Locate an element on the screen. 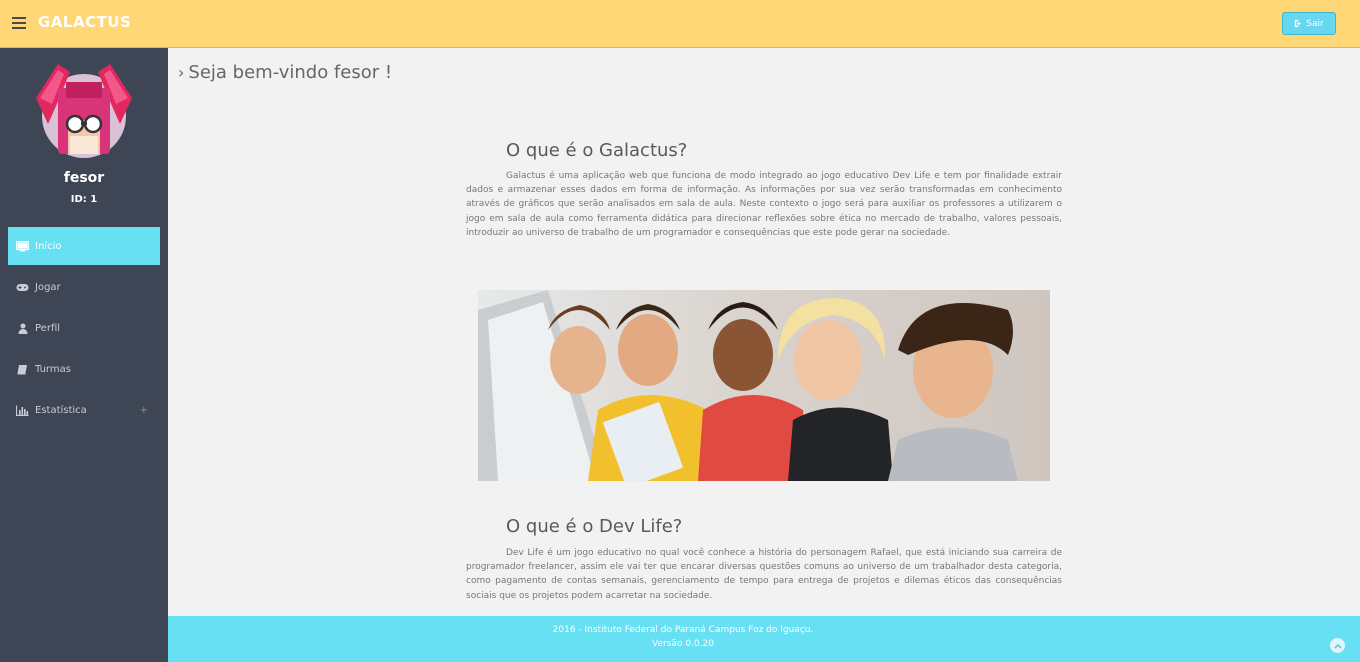  book-icon is located at coordinates (22, 369).